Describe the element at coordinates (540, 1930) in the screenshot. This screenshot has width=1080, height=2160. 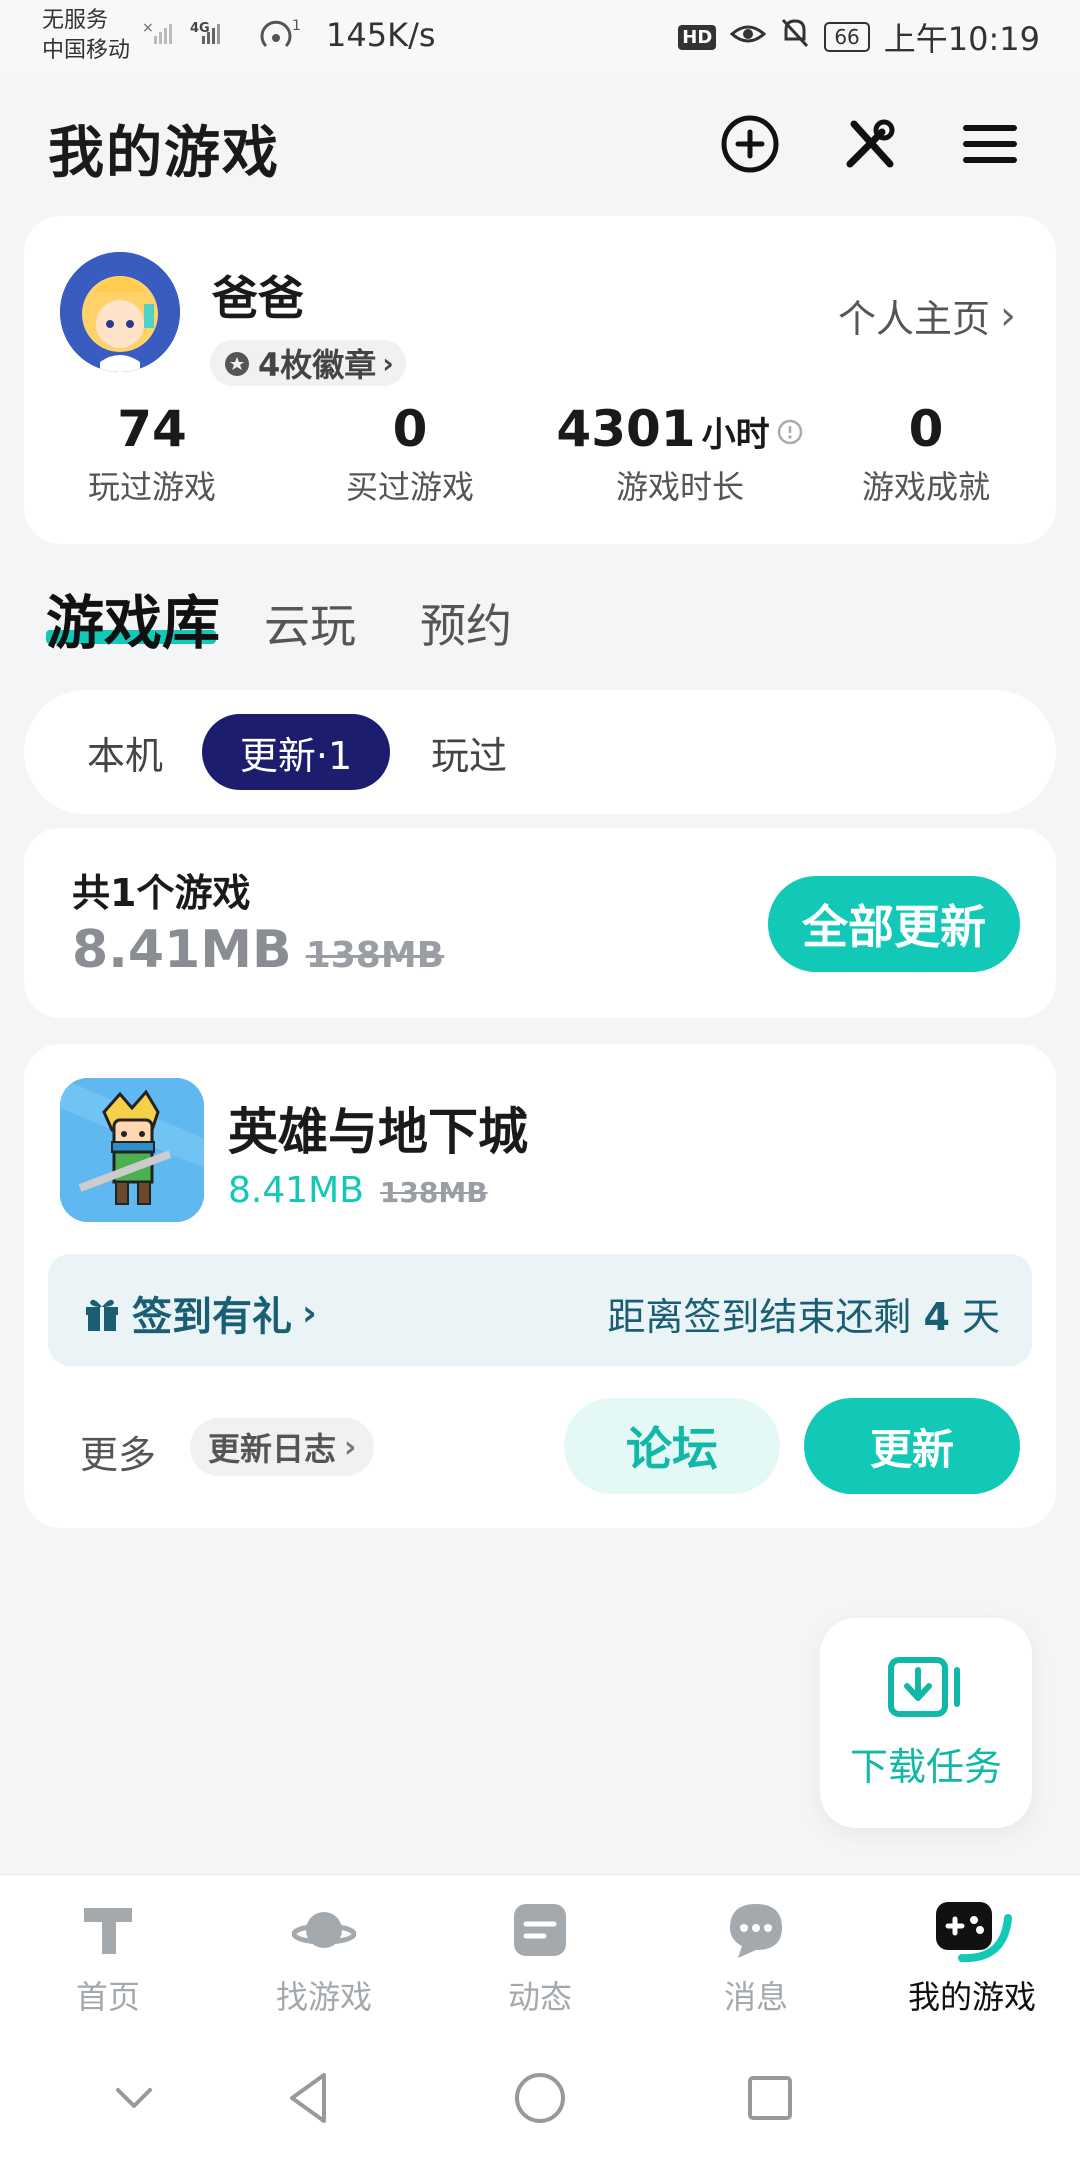
I see `feed-icon` at that location.